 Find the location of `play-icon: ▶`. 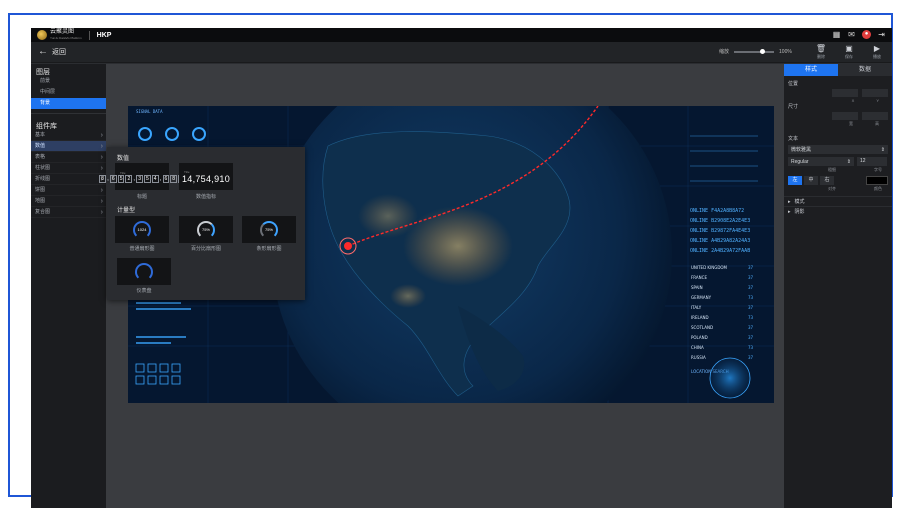

play-icon: ▶ is located at coordinates (877, 48).